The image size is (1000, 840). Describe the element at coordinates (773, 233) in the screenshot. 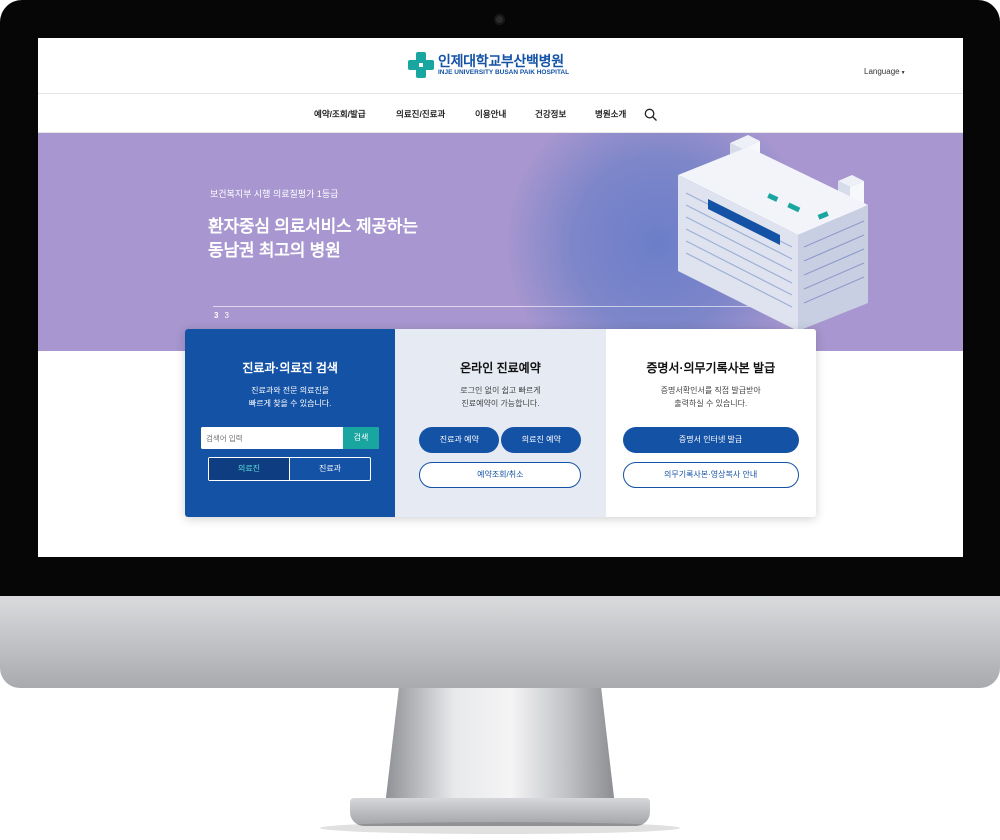

I see `hospital-building-illustration` at that location.